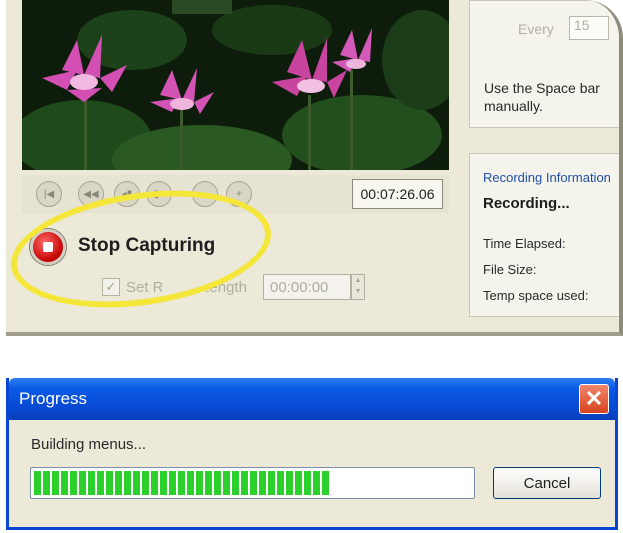 The width and height of the screenshot is (623, 533). Describe the element at coordinates (183, 483) in the screenshot. I see `progress-bar-fill` at that location.